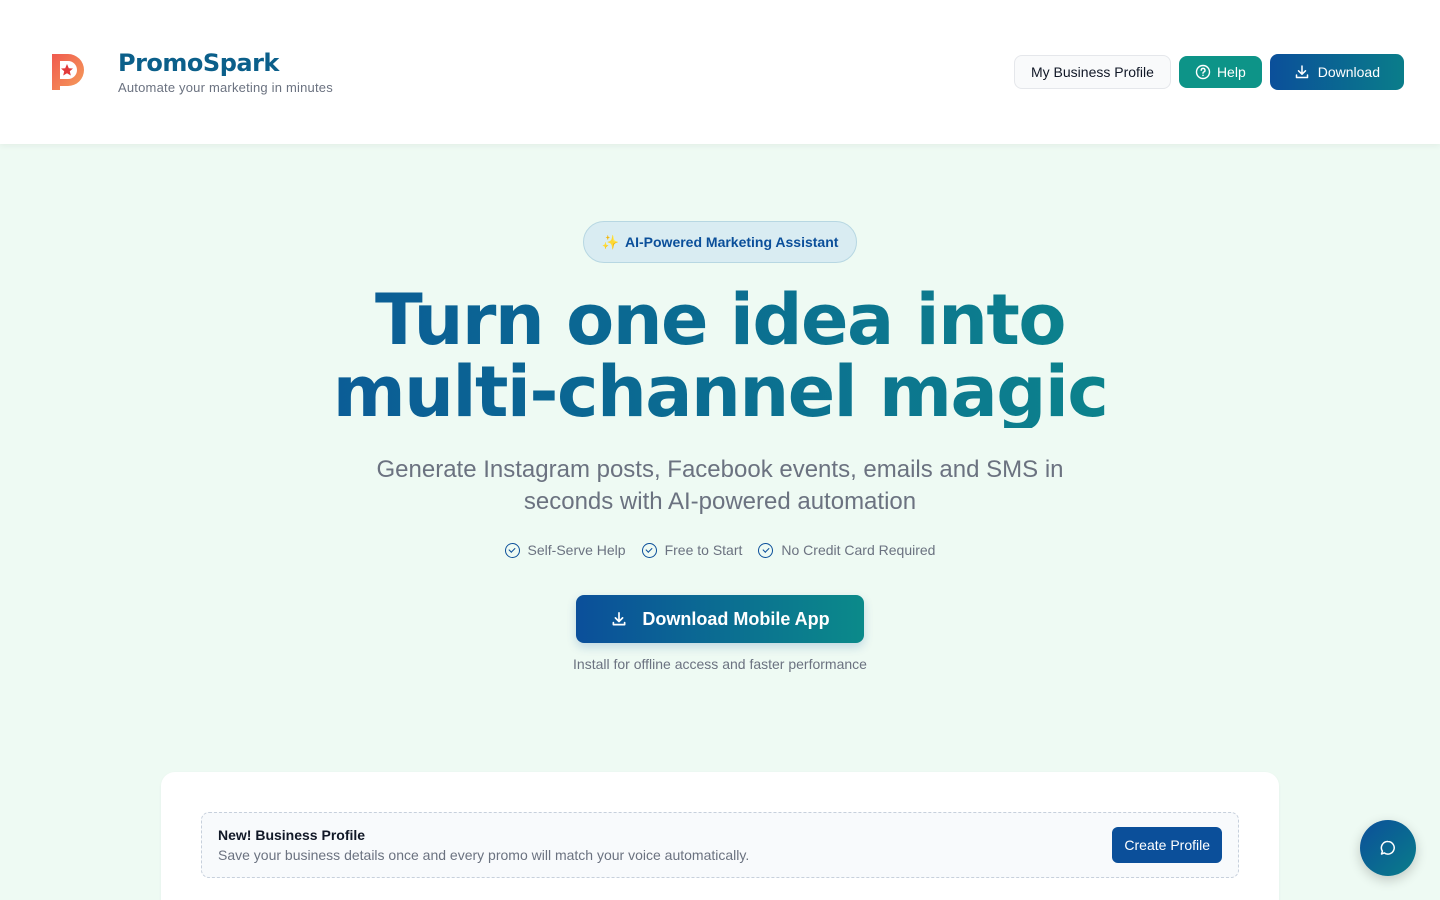  I want to click on feature-label: Free to Start, so click(703, 550).